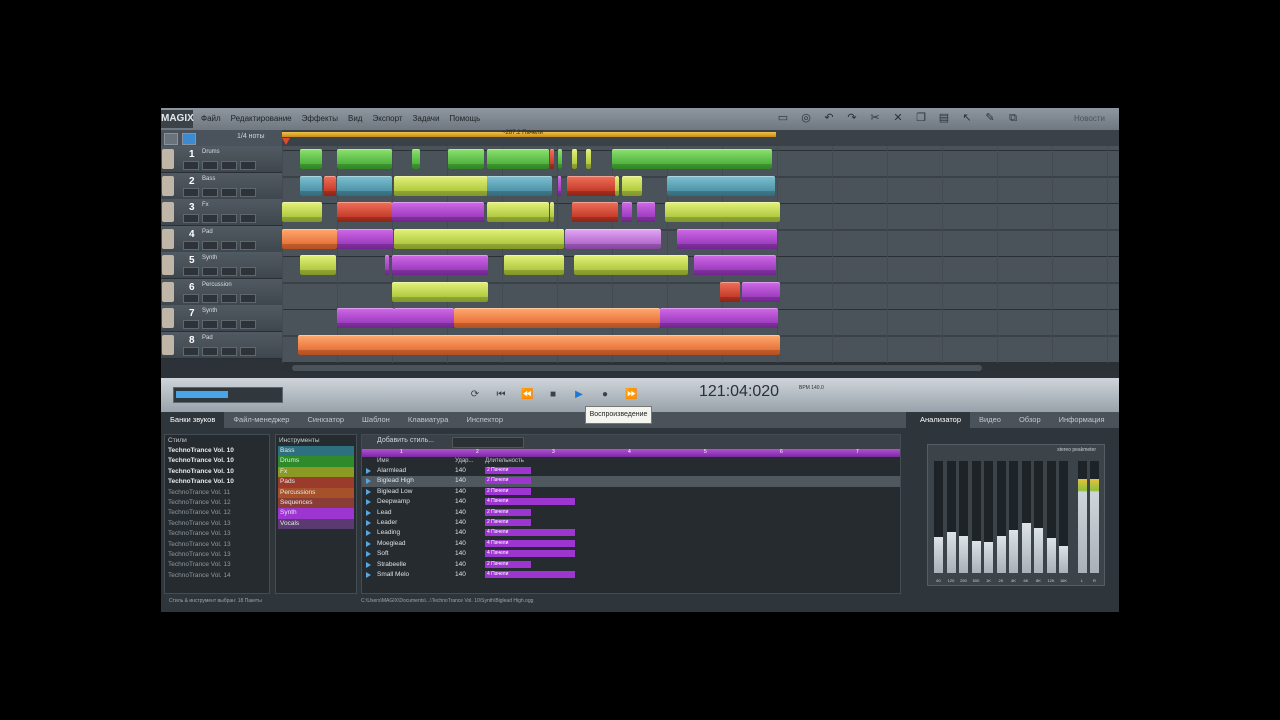 The image size is (1280, 720). What do you see at coordinates (217, 285) in the screenshot?
I see `track-name: Percussion` at bounding box center [217, 285].